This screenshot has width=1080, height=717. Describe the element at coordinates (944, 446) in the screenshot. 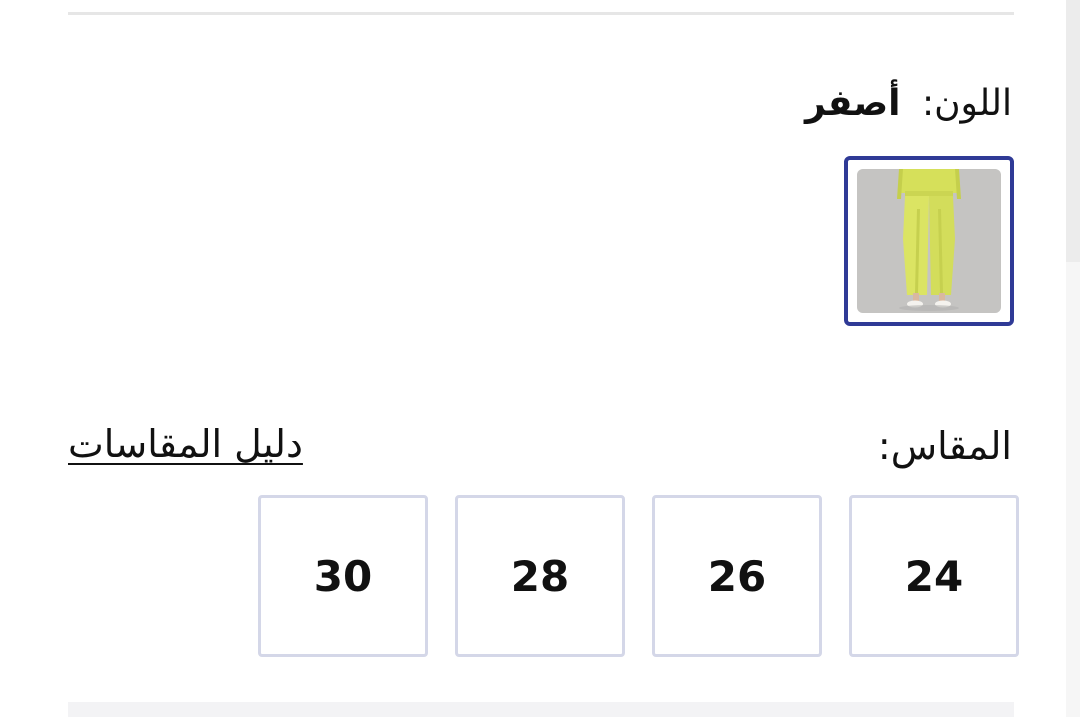

I see `size-section-label: المقاس:` at that location.